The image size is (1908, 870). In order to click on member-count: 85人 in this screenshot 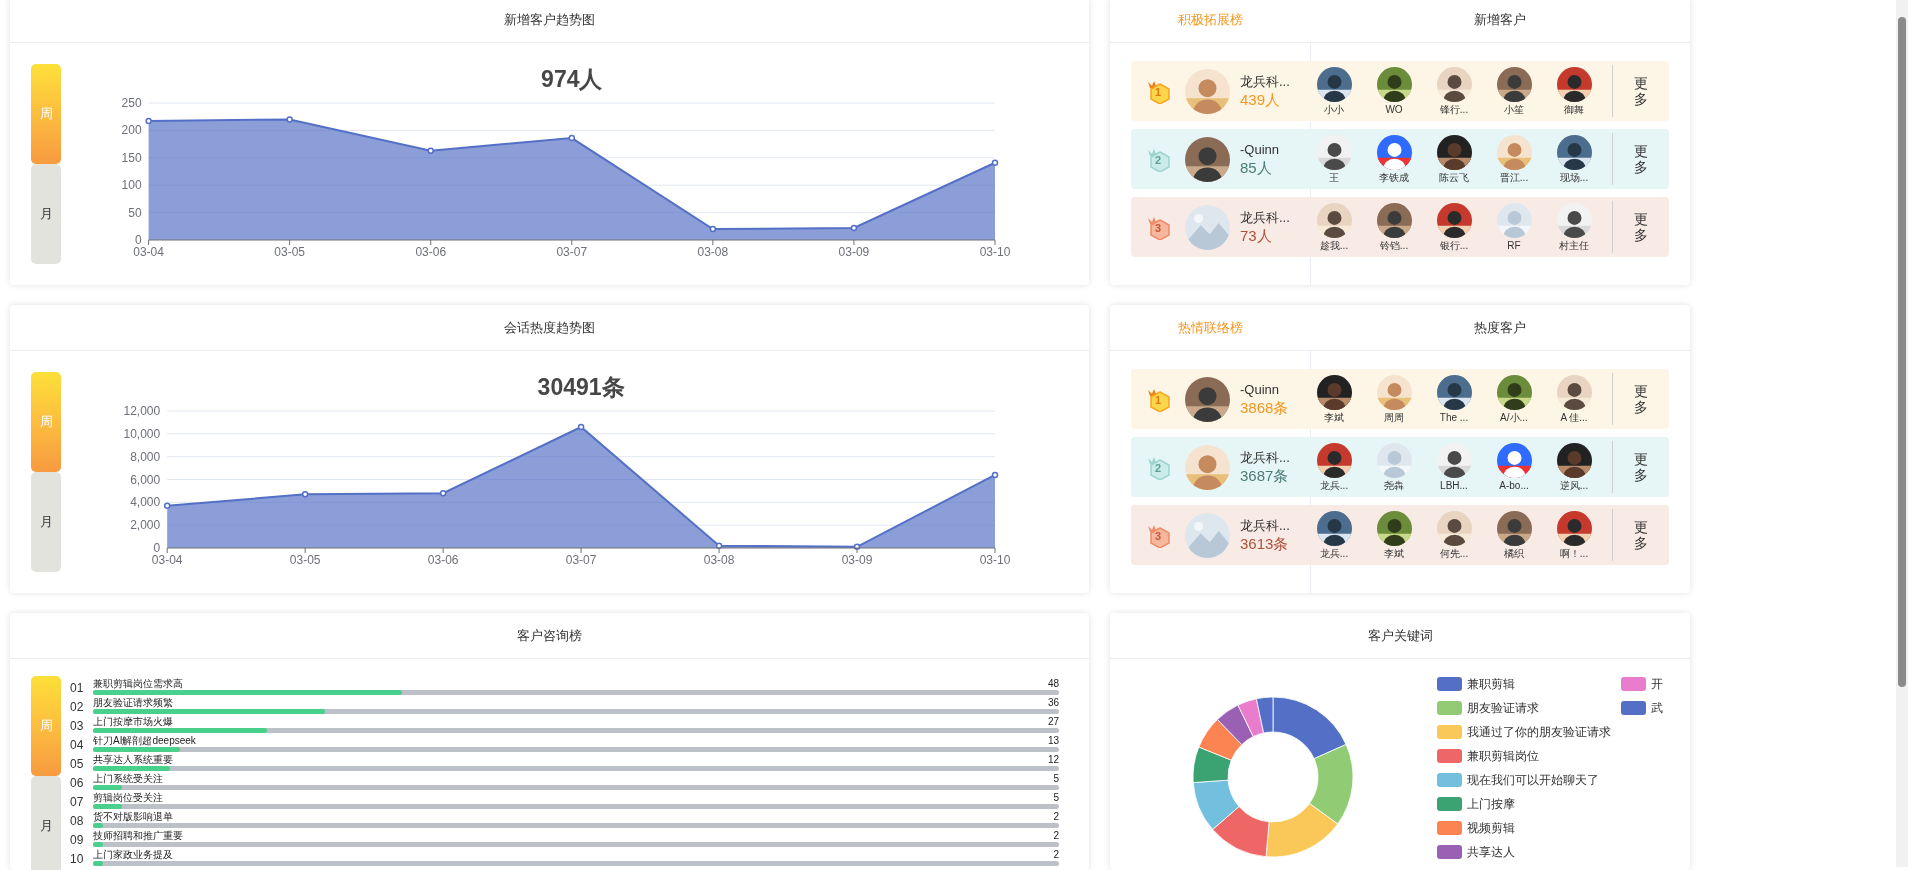, I will do `click(1256, 167)`.